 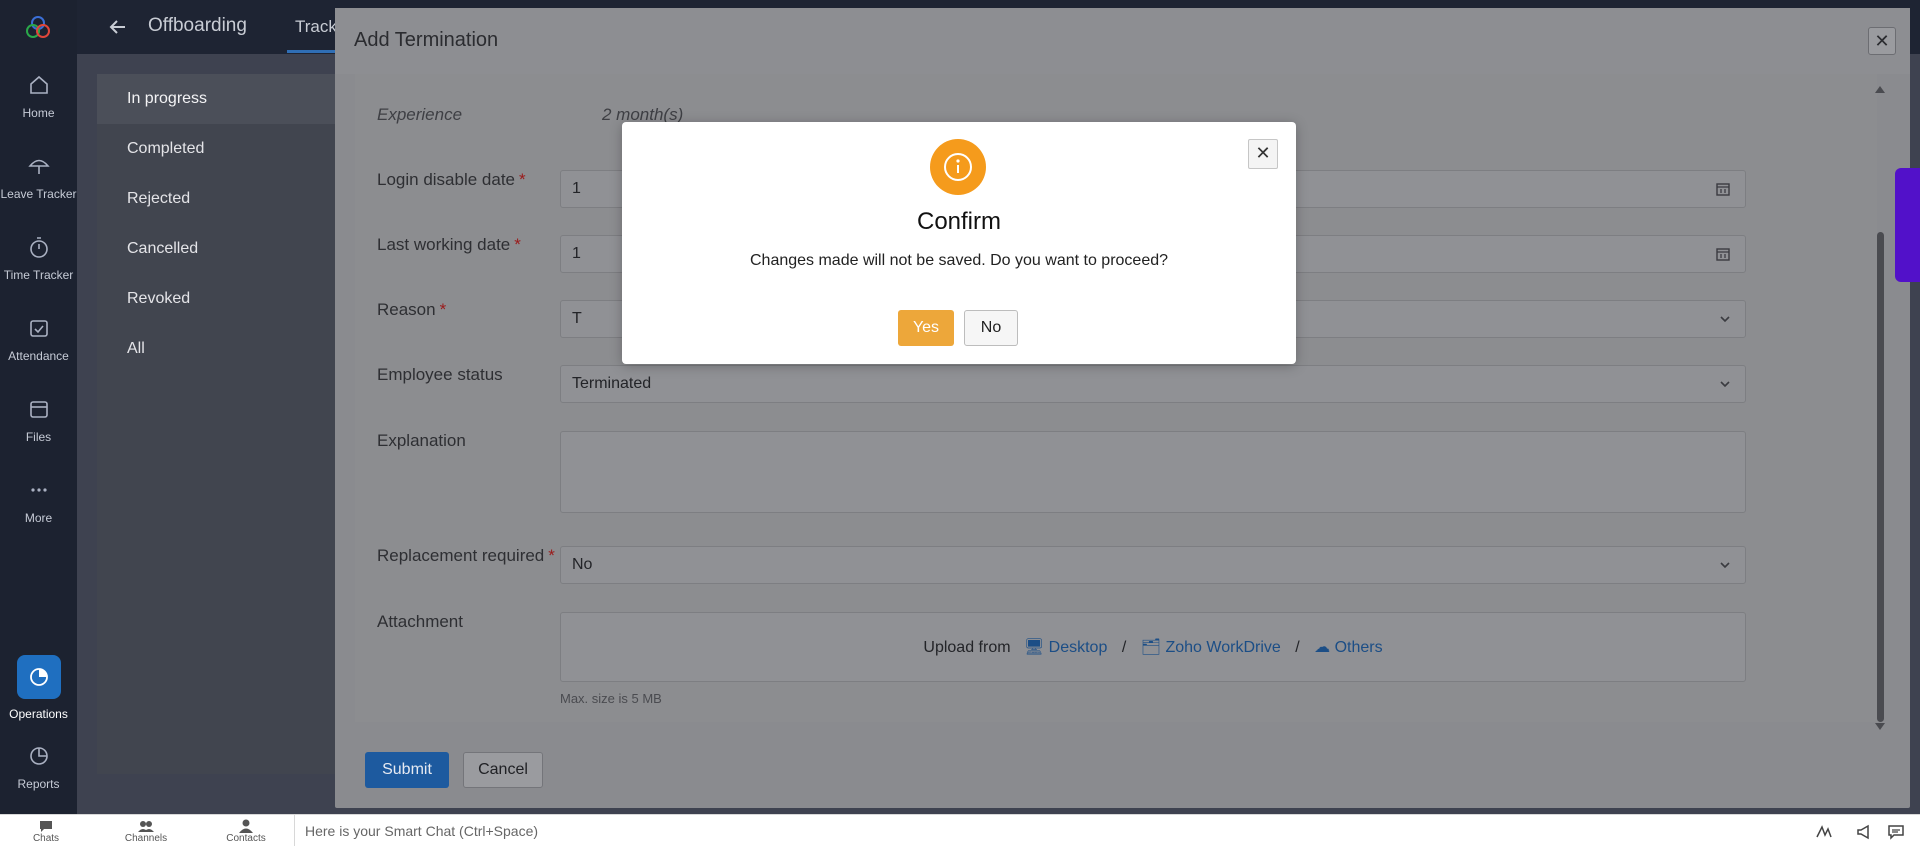 What do you see at coordinates (958, 167) in the screenshot?
I see `info-icon` at bounding box center [958, 167].